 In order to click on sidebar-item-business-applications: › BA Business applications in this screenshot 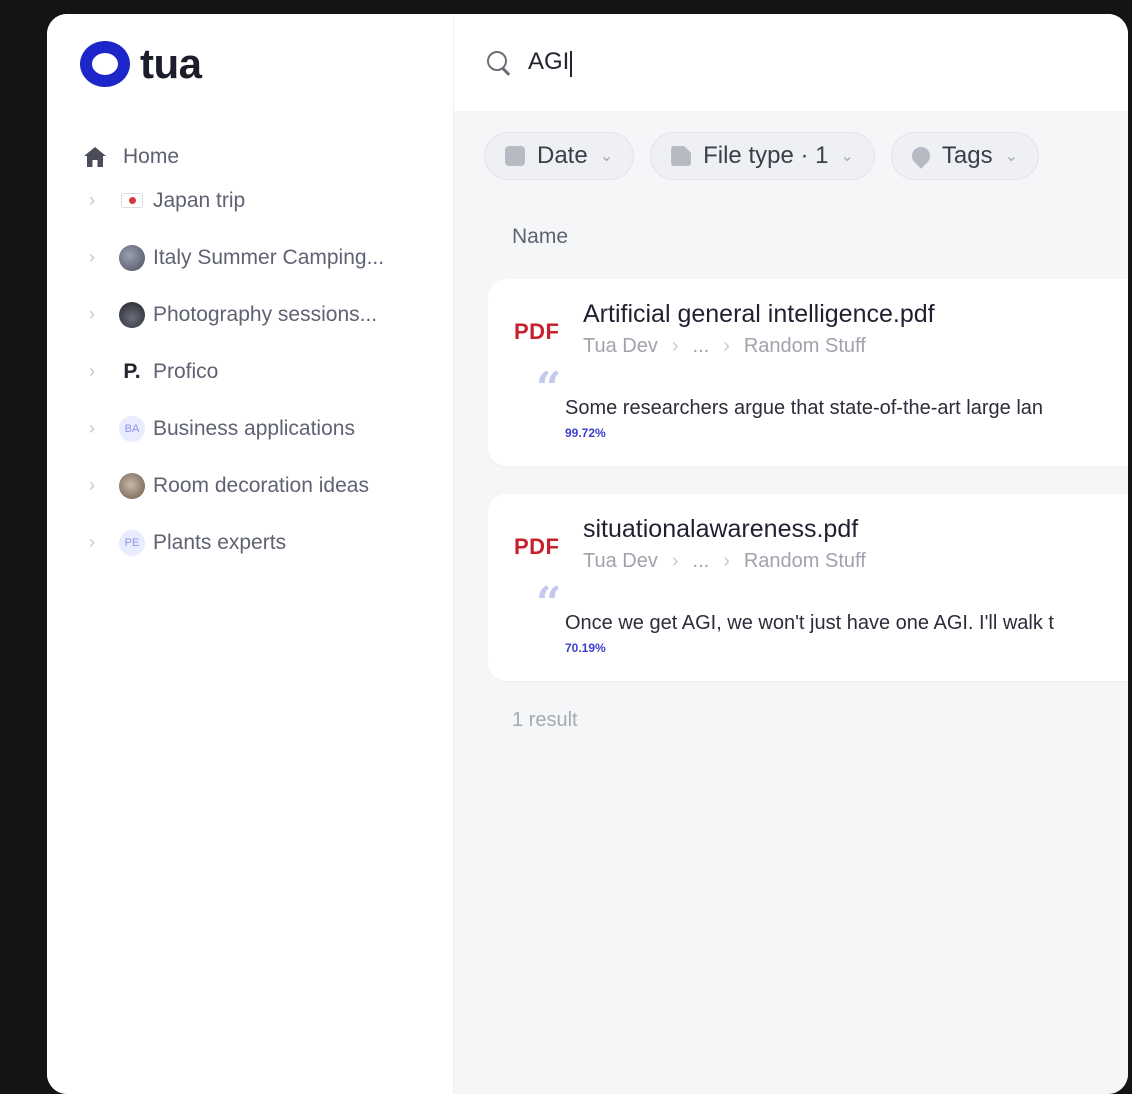, I will do `click(273, 428)`.